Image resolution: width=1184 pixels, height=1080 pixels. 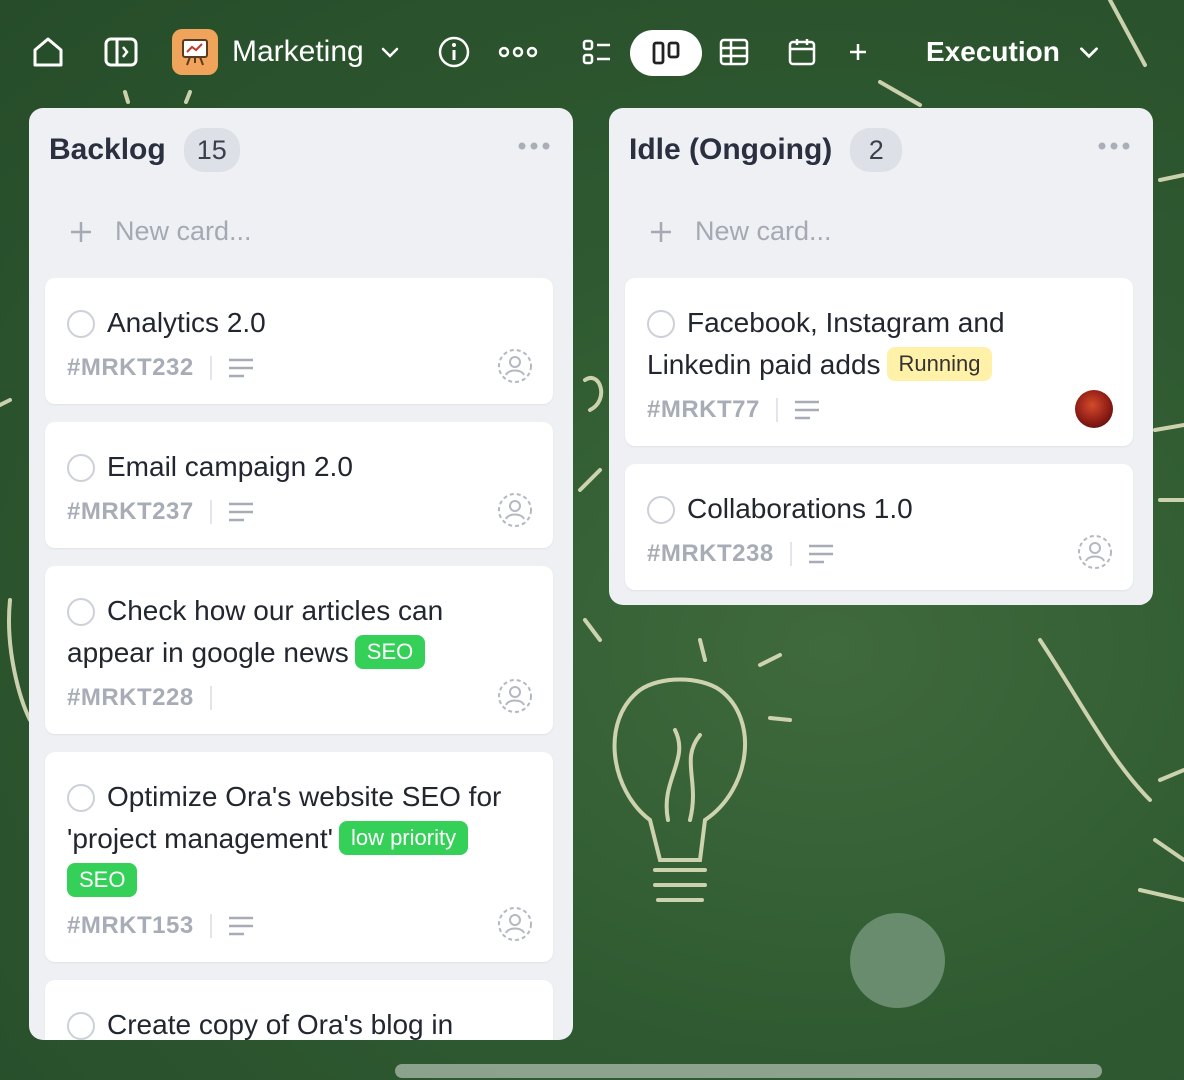 What do you see at coordinates (301, 150) in the screenshot?
I see `column-header: Backlog 15` at bounding box center [301, 150].